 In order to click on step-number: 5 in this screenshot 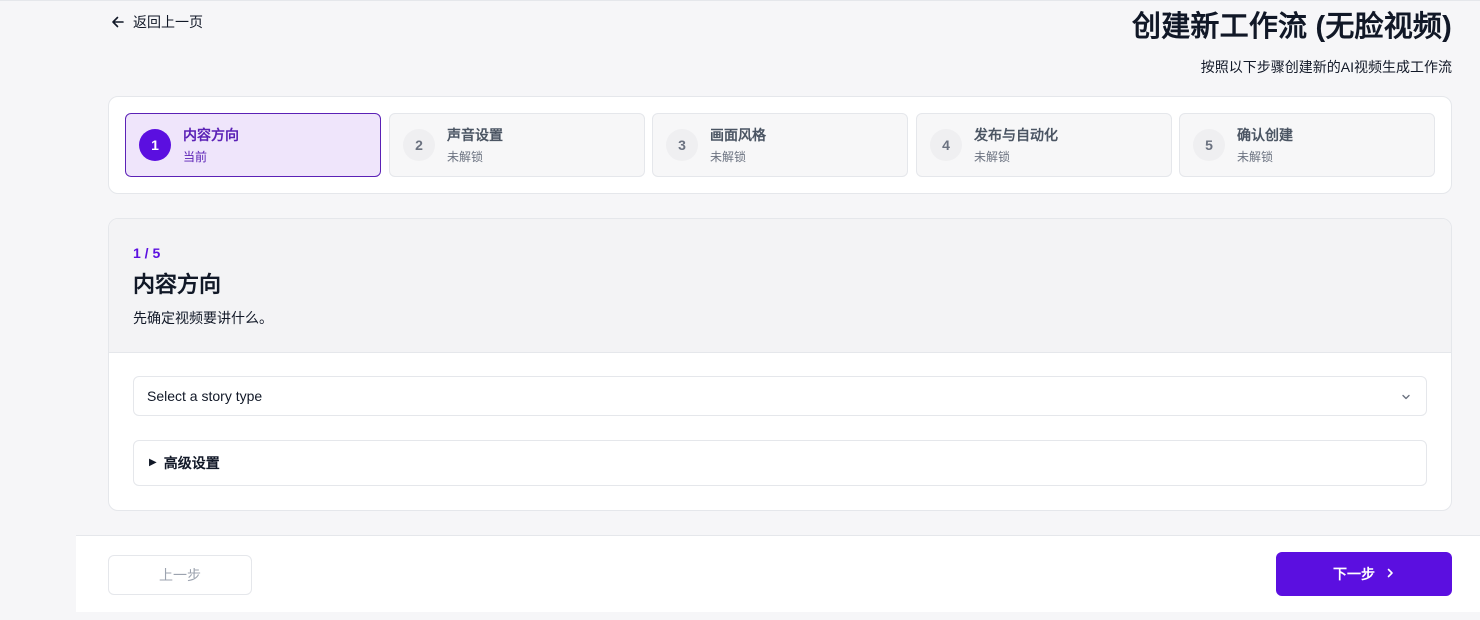, I will do `click(1209, 145)`.